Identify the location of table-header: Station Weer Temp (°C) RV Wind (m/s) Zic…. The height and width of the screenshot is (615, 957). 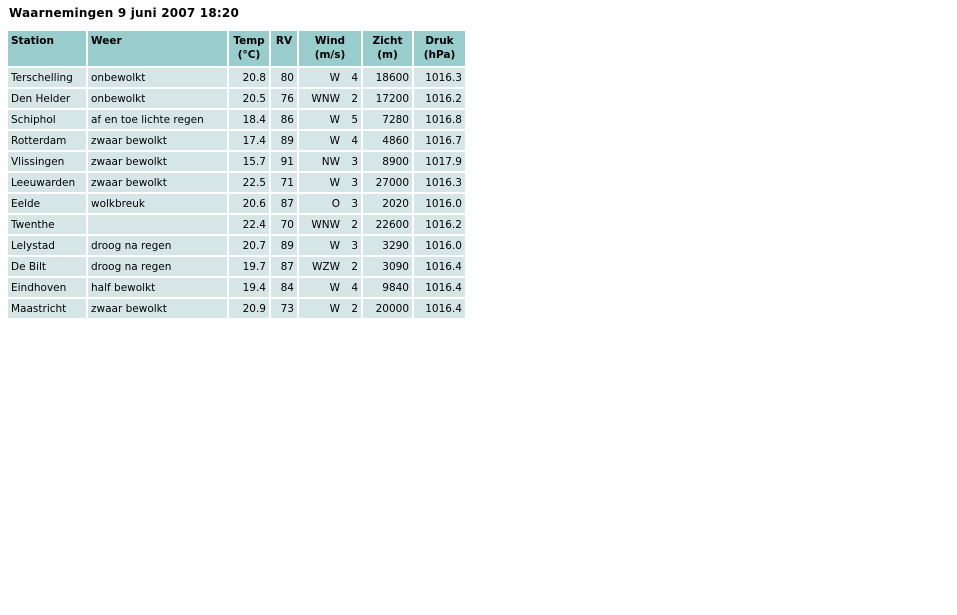
(236, 48).